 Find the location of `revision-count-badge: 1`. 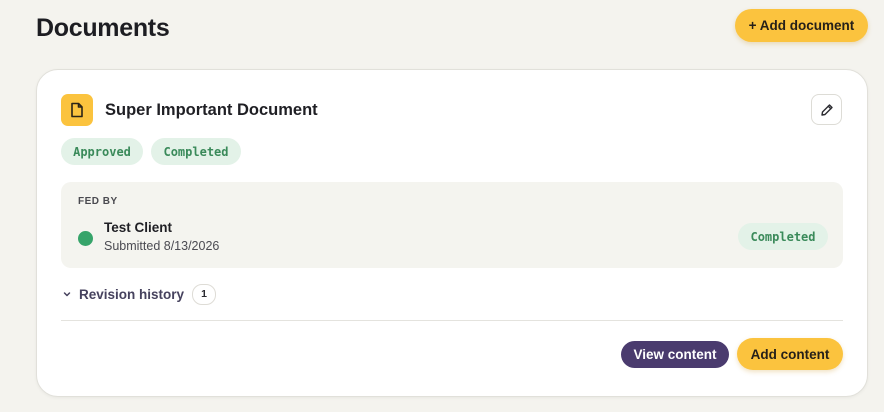

revision-count-badge: 1 is located at coordinates (204, 294).